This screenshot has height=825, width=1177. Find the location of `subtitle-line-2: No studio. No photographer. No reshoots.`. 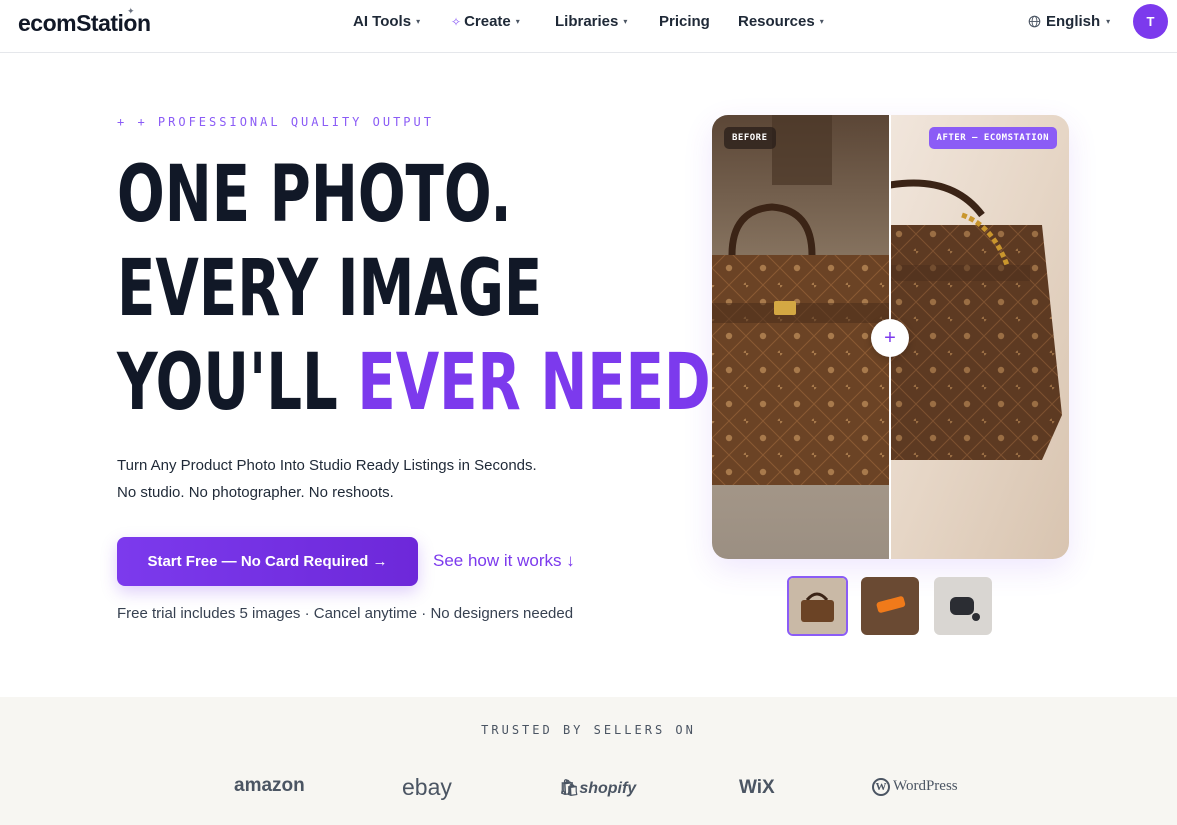

subtitle-line-2: No studio. No photographer. No reshoots. is located at coordinates (255, 492).